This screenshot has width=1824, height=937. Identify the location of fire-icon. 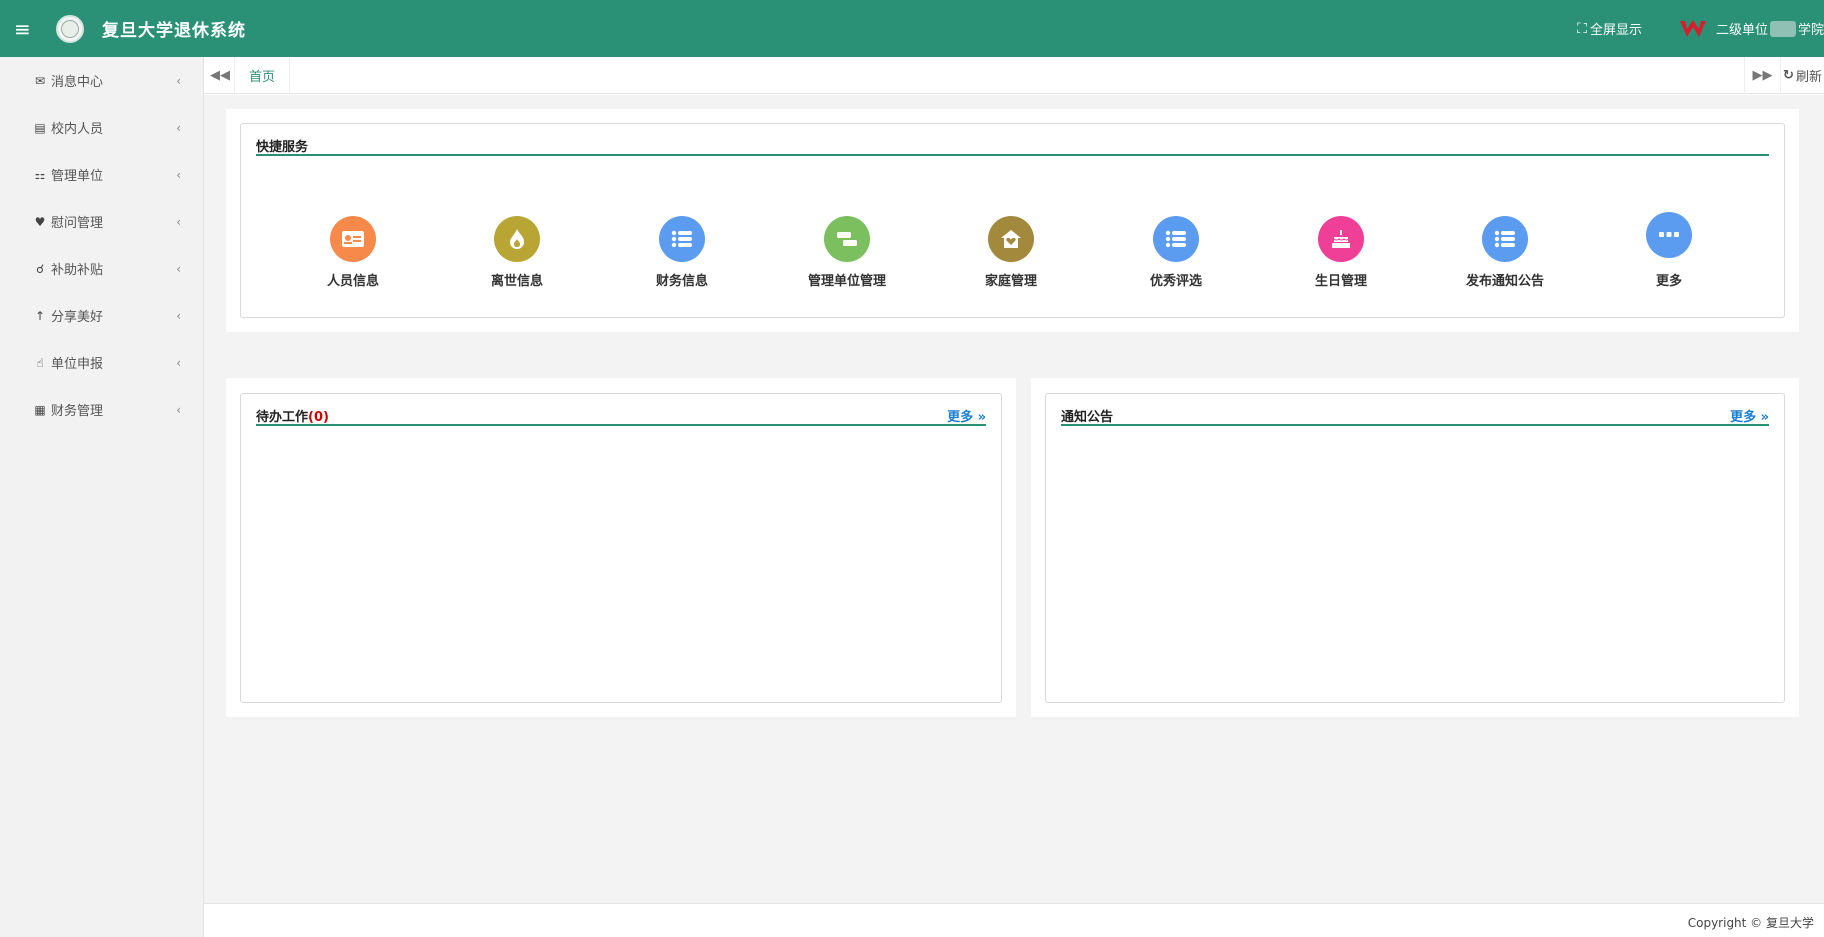
(517, 239).